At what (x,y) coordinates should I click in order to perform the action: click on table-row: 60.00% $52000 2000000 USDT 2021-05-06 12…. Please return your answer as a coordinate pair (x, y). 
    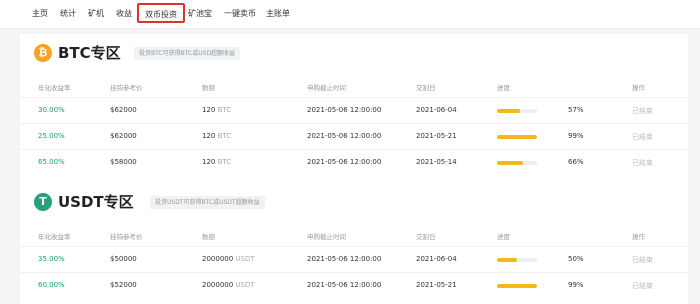
    Looking at the image, I should click on (354, 285).